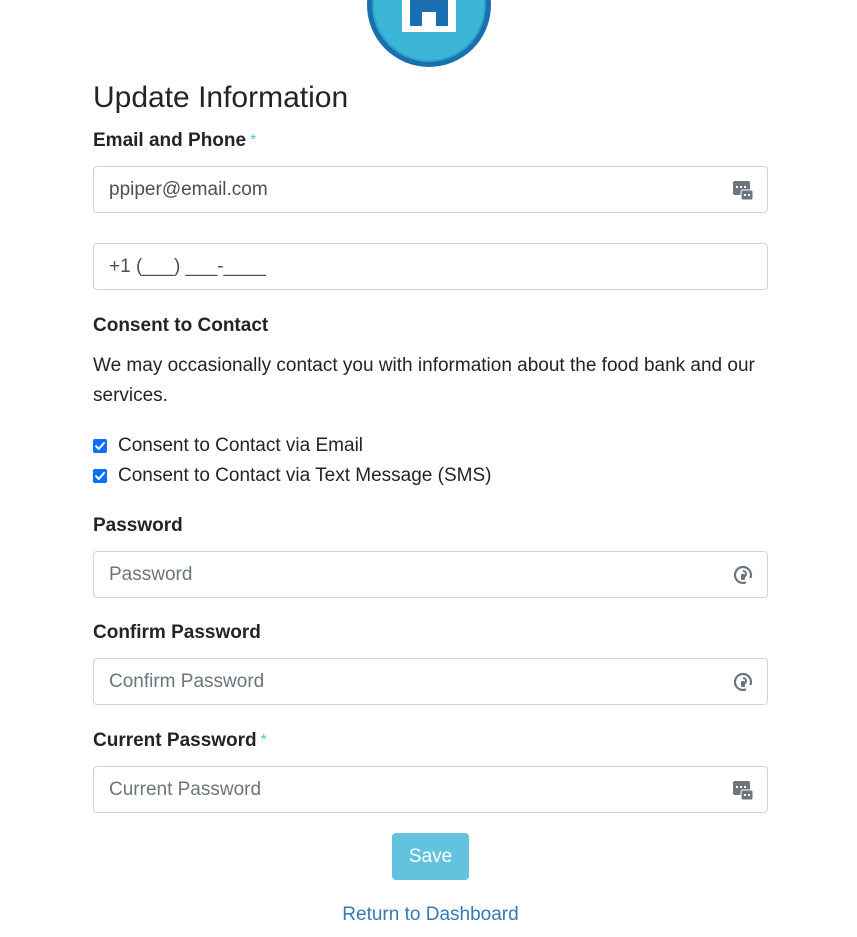 This screenshot has width=857, height=937. I want to click on password-field-wrapper, so click(430, 574).